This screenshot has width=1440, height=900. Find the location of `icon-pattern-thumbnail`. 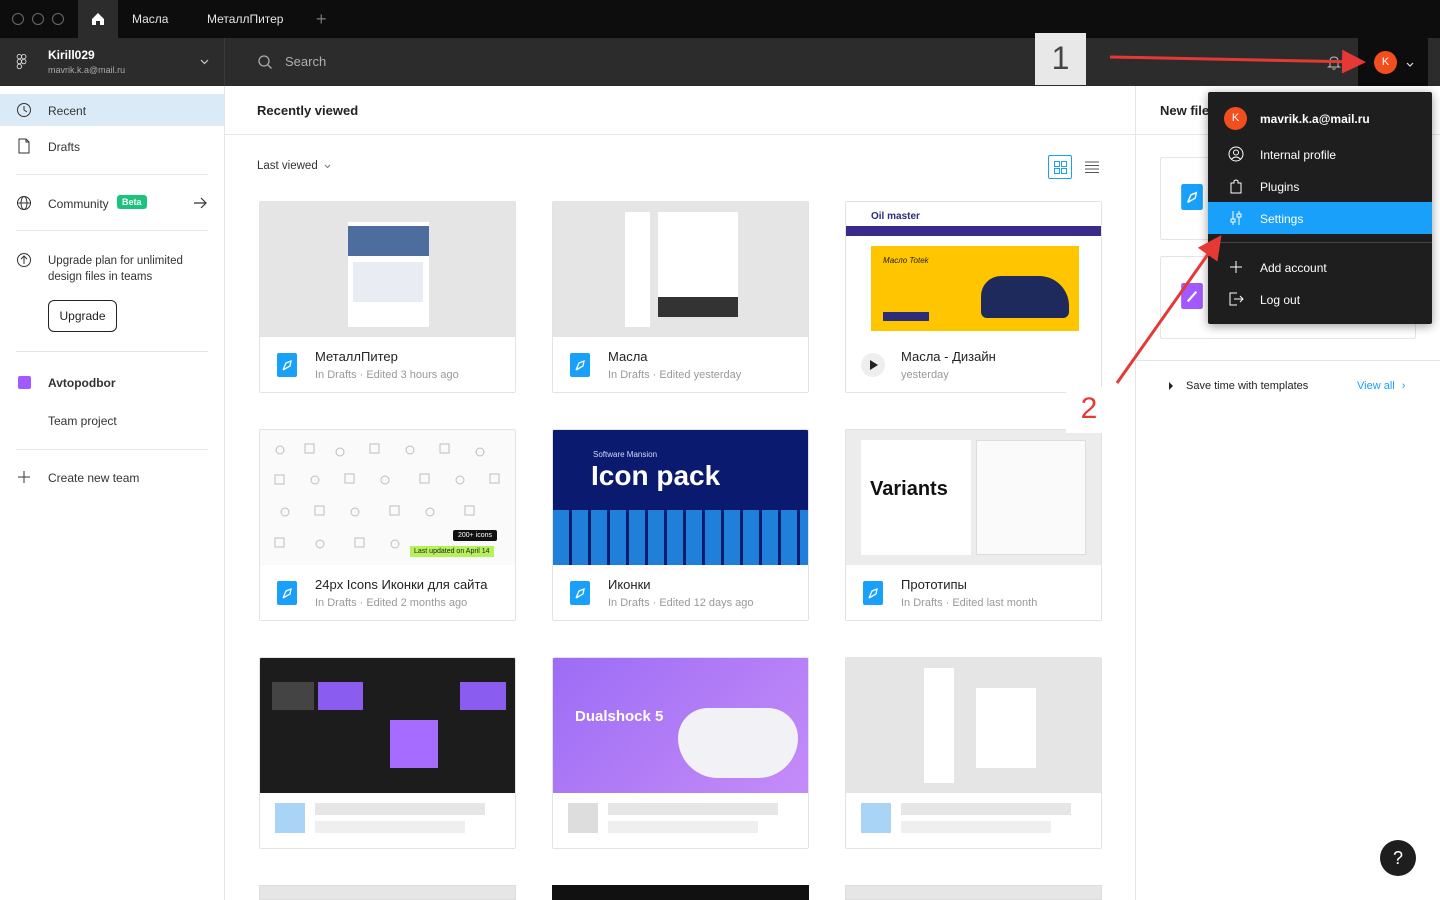

icon-pattern-thumbnail is located at coordinates (387, 496).